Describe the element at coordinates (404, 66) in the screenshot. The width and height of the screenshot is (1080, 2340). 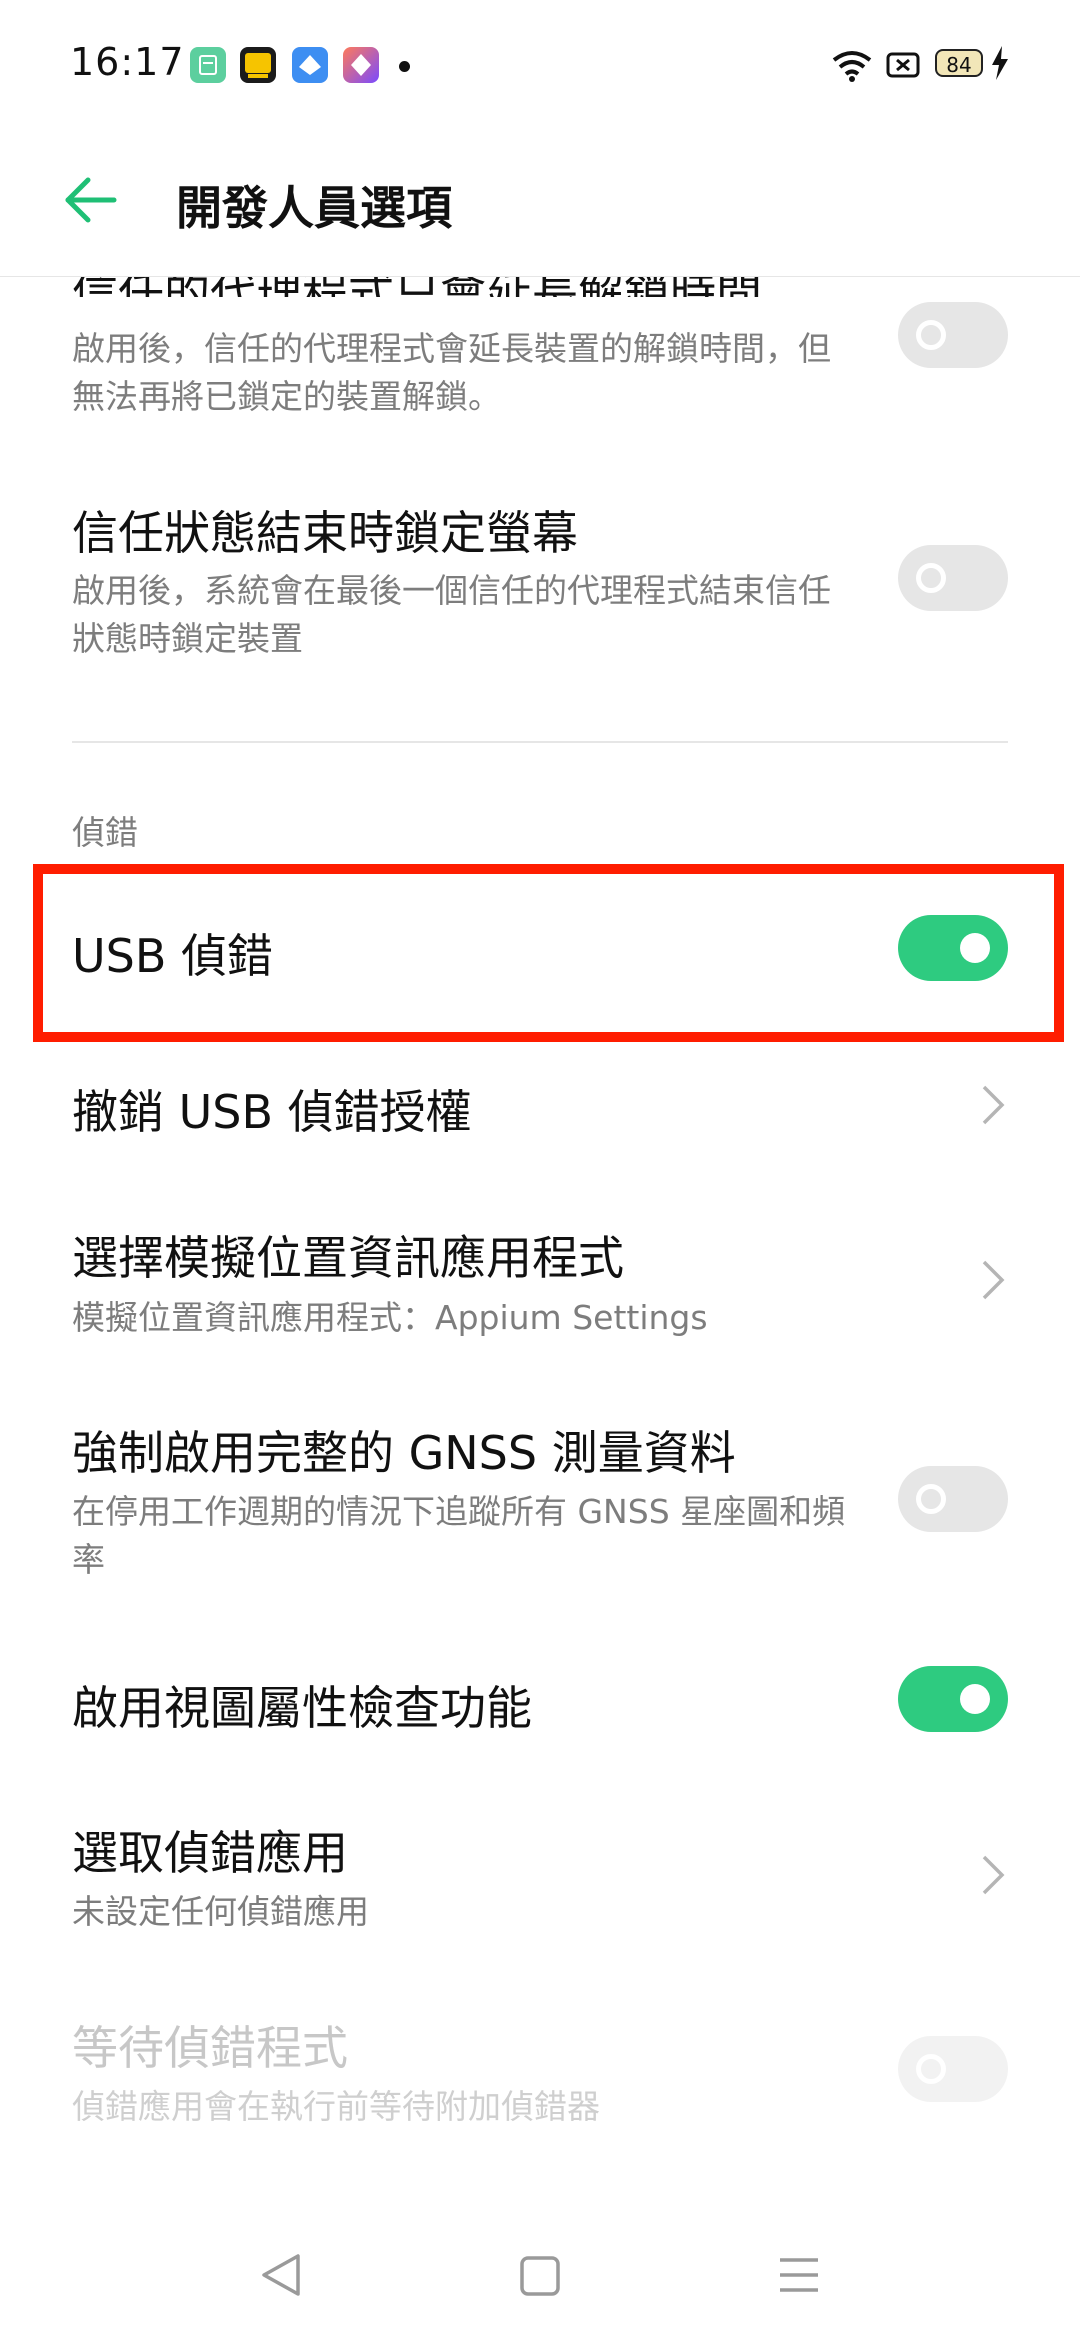
I see `notification-dot-icon` at that location.